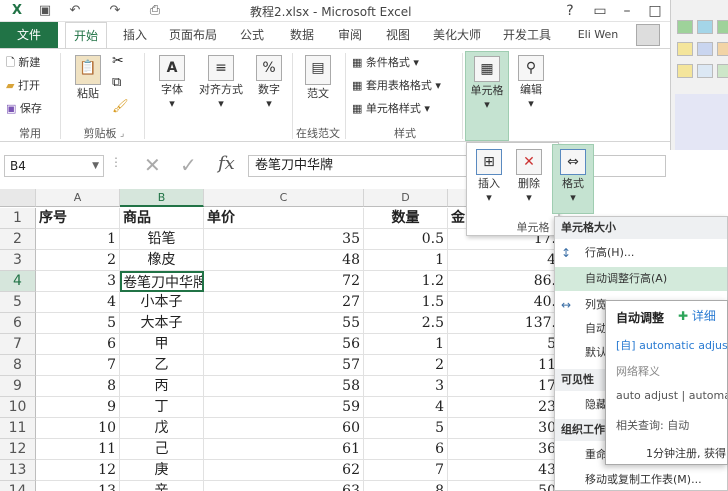 The height and width of the screenshot is (491, 728). What do you see at coordinates (504, 365) in the screenshot?
I see `table-cell: 11` at bounding box center [504, 365].